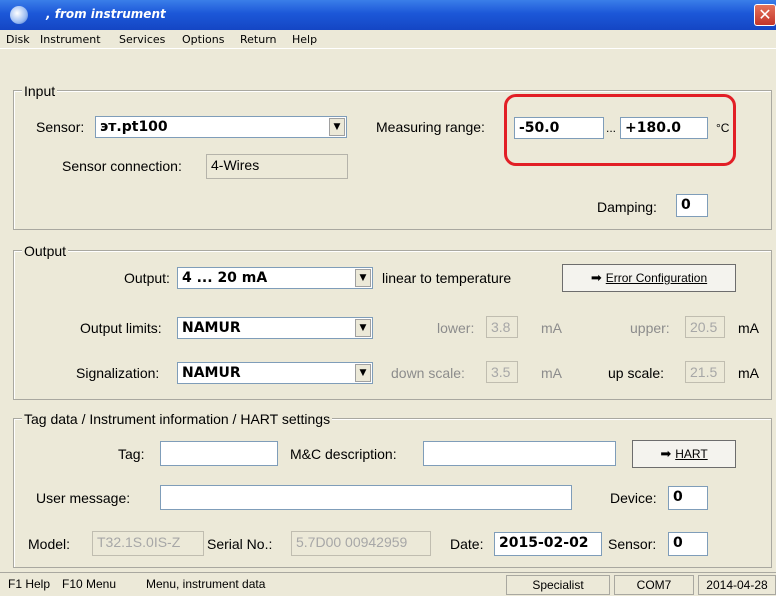  I want to click on menu-options: Options, so click(203, 39).